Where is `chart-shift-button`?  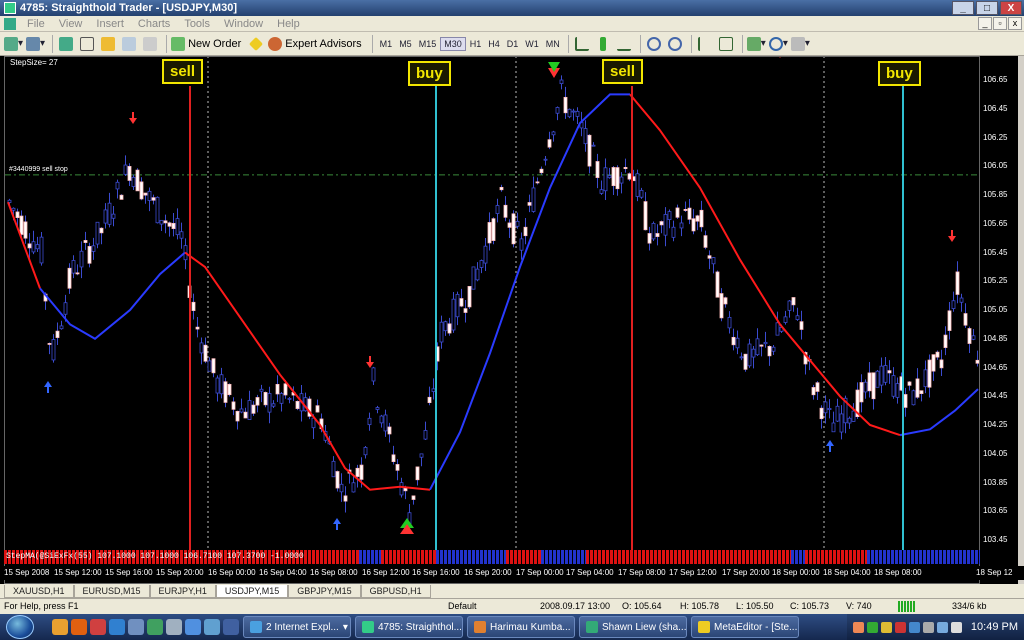
chart-shift-button is located at coordinates (726, 44).